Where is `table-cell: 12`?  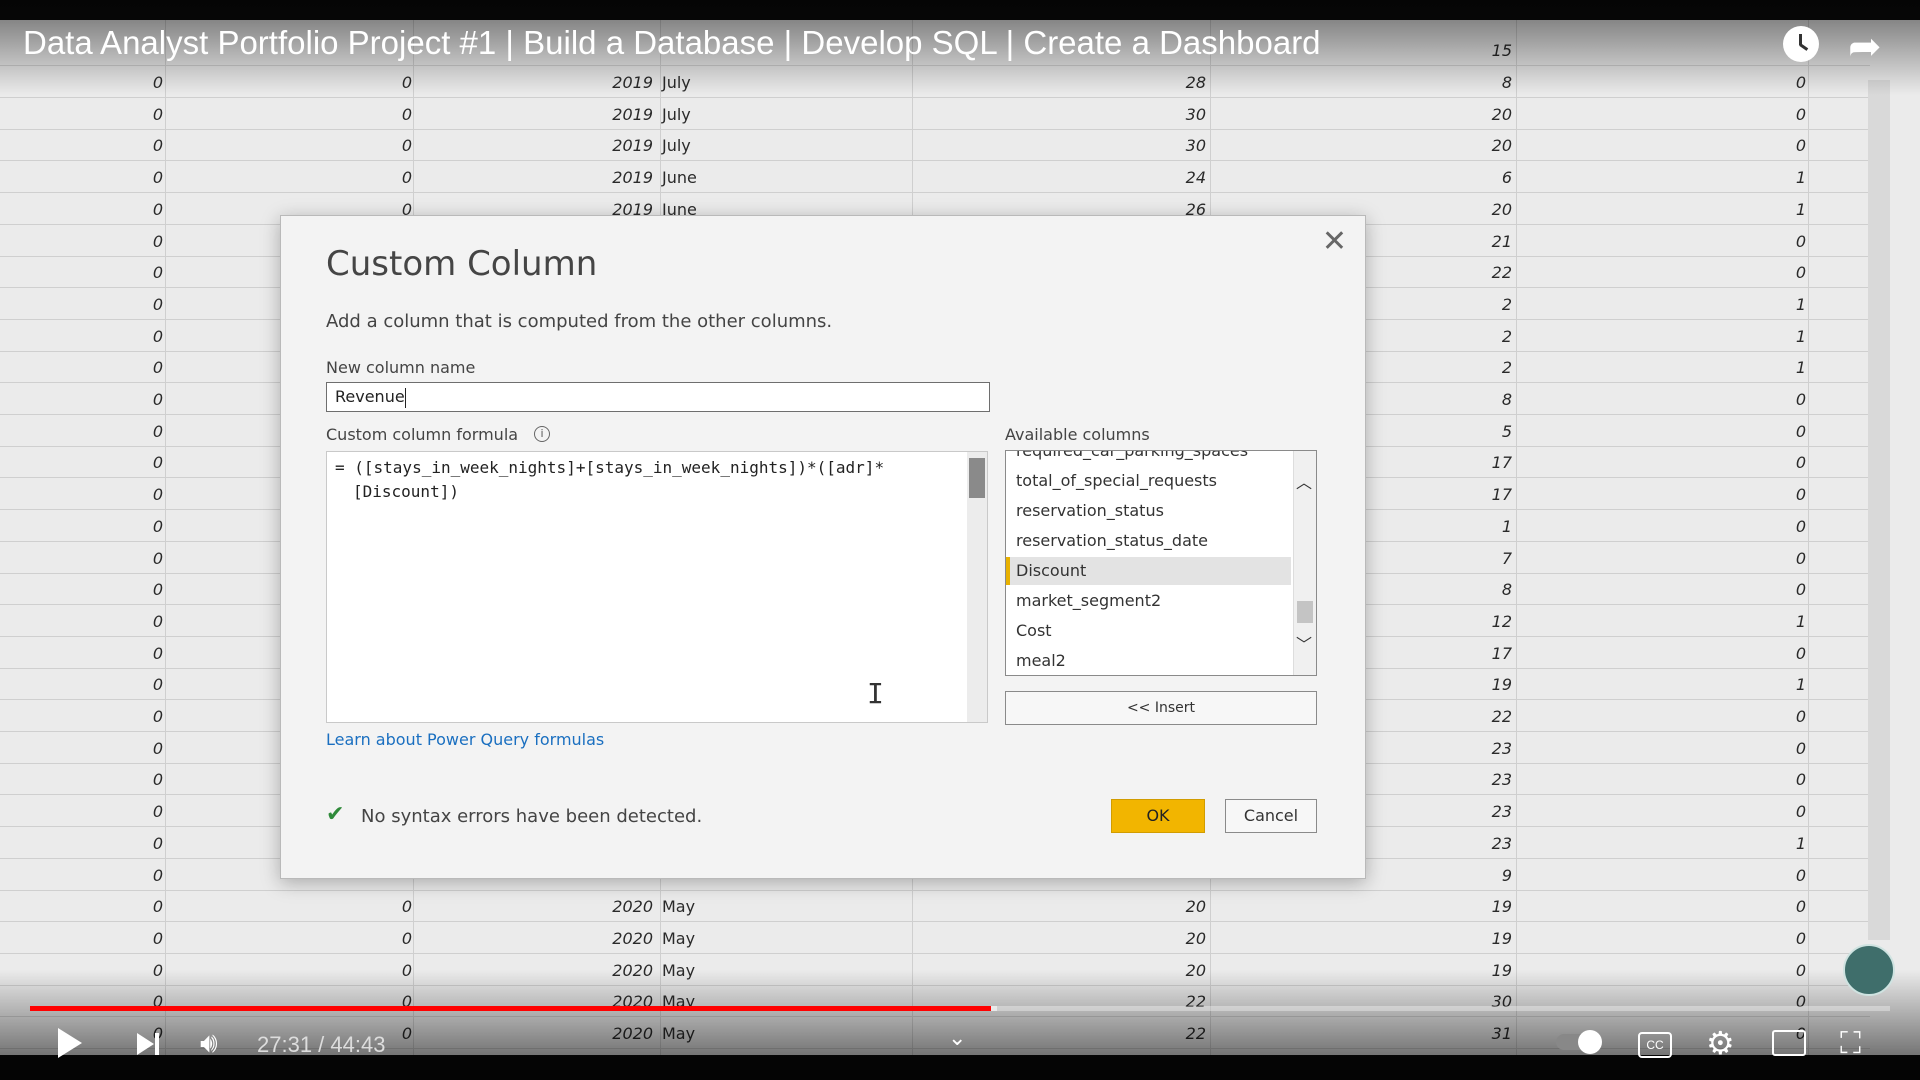 table-cell: 12 is located at coordinates (1501, 621).